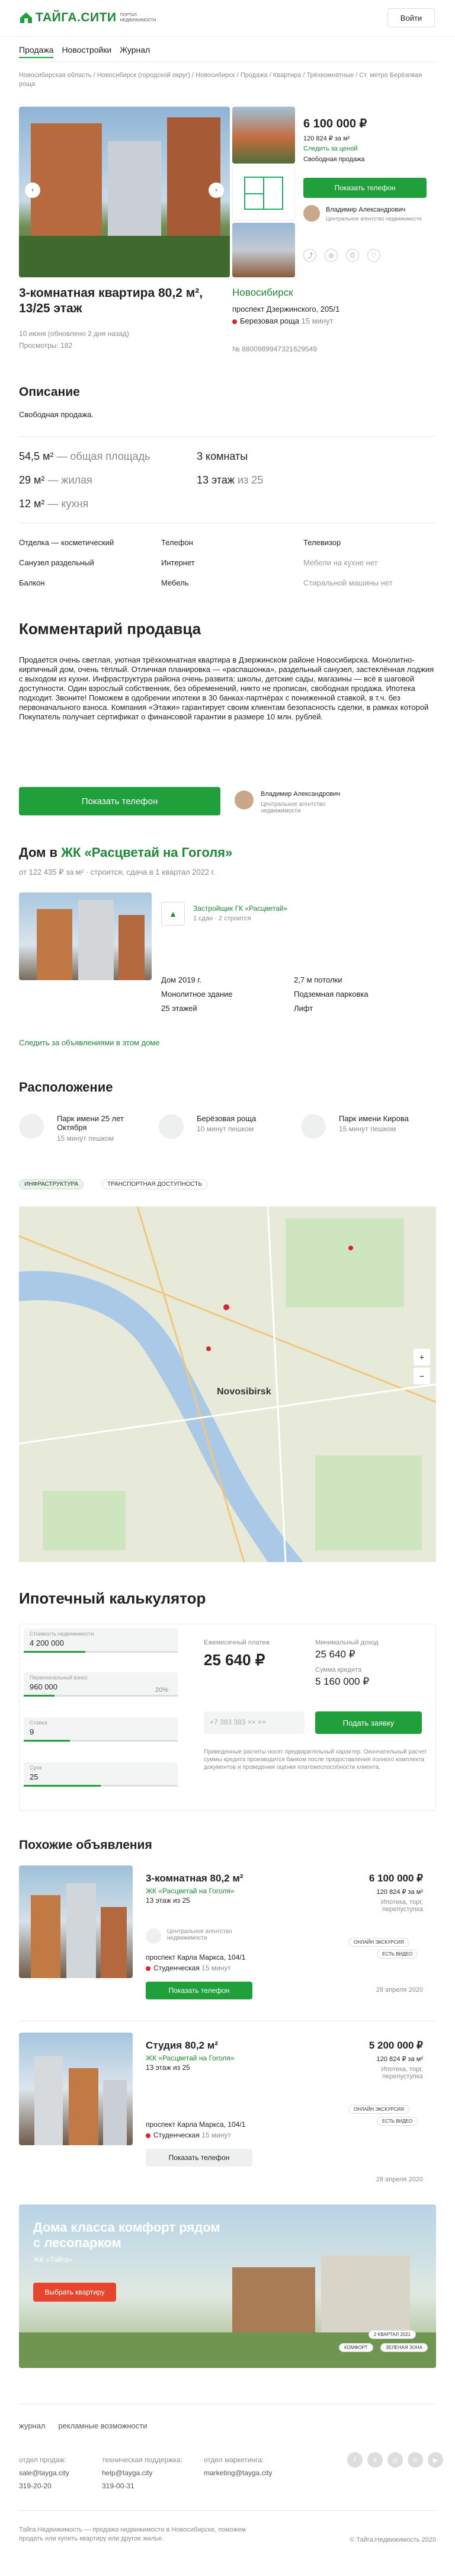  What do you see at coordinates (355, 2460) in the screenshot?
I see `facebook-icon: f` at bounding box center [355, 2460].